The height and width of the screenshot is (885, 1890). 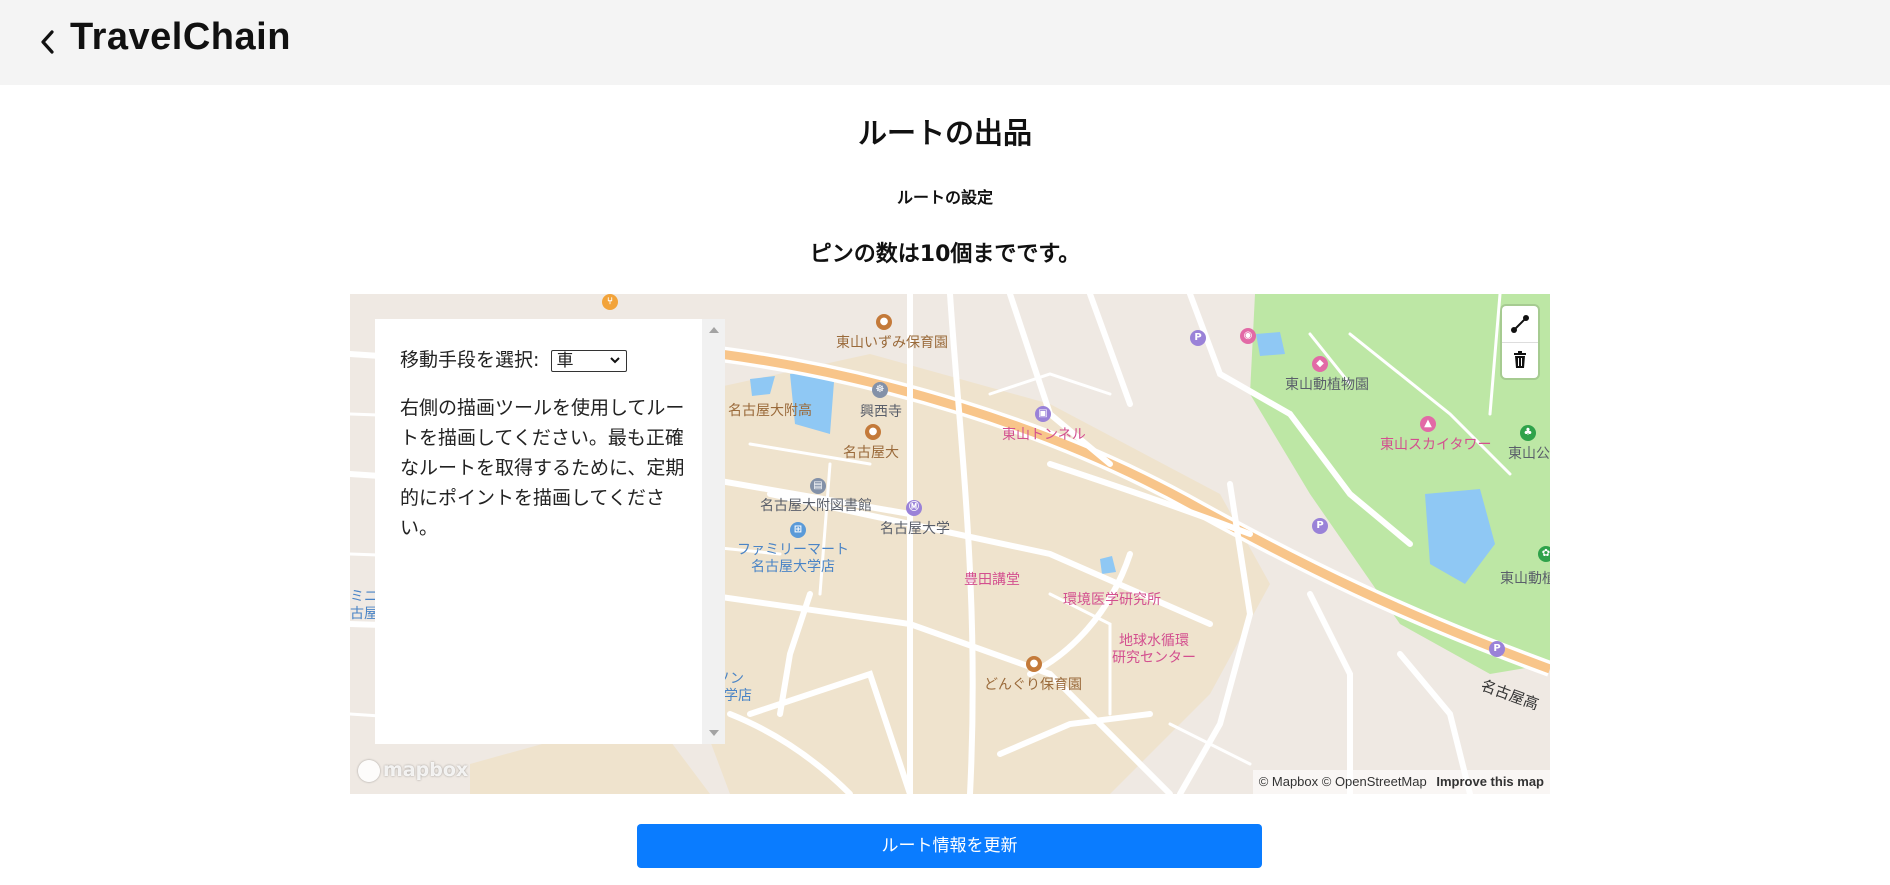 I want to click on improve-map-link: Improve this map, so click(x=1490, y=781).